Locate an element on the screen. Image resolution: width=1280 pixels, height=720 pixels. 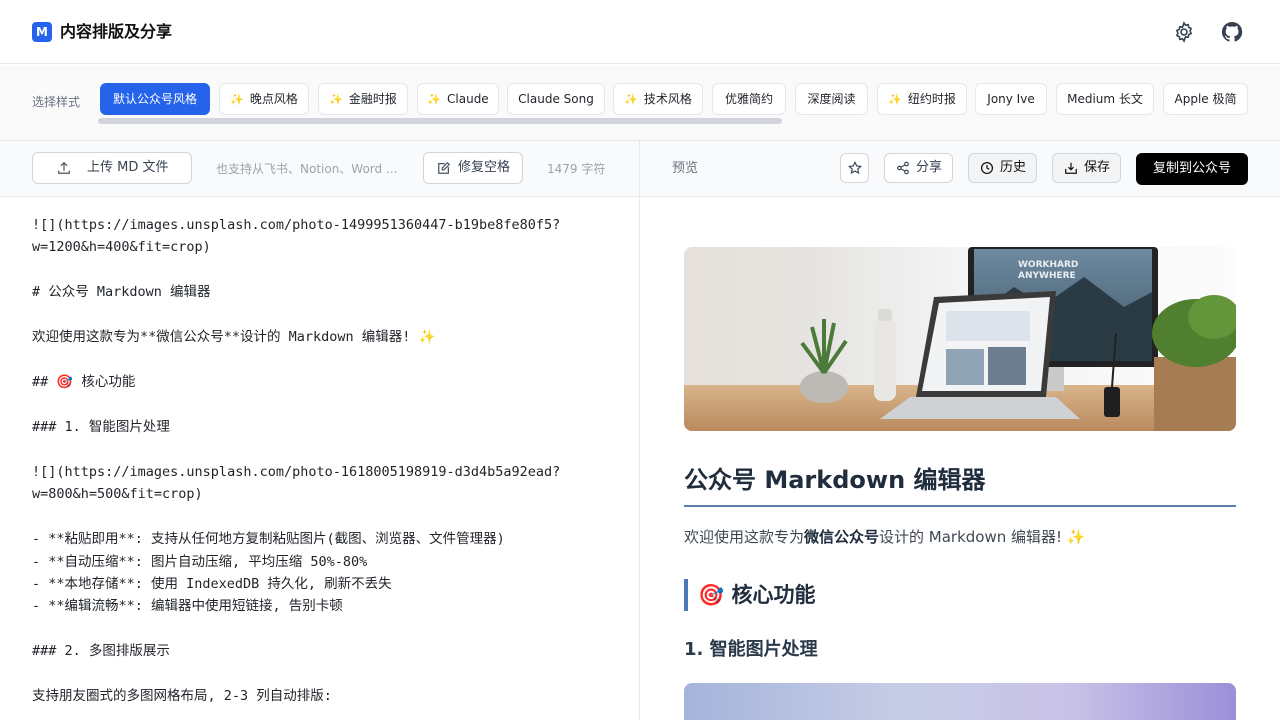
style-chip-label: 默认公众号风格 is located at coordinates (154, 99).